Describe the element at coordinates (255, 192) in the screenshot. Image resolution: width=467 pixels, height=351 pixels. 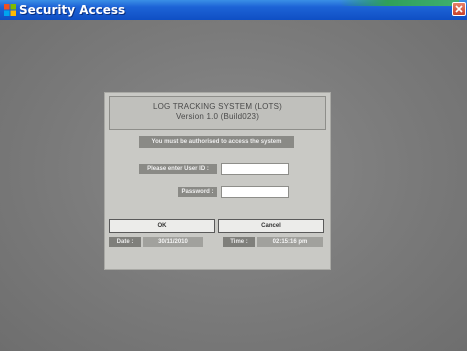
I see `password-input` at that location.